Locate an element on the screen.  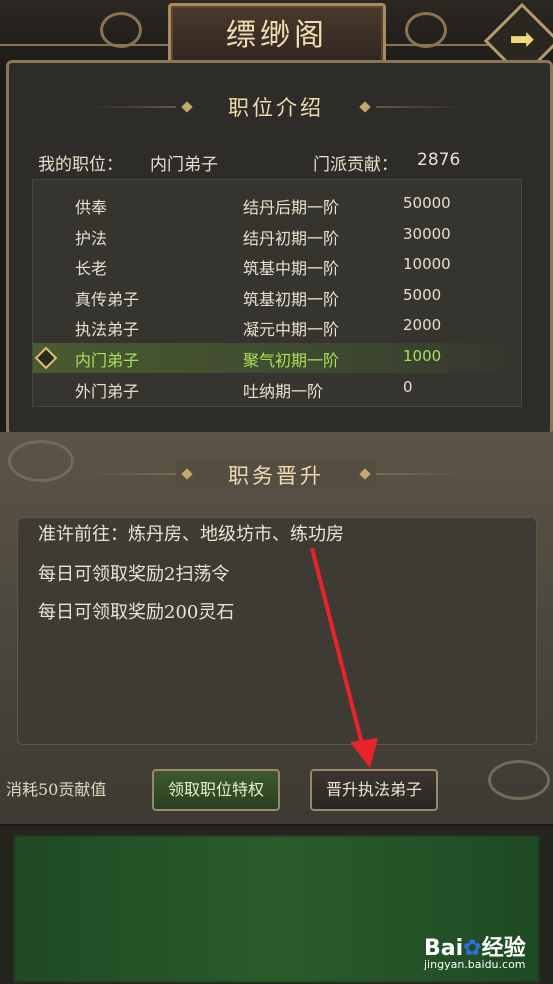
rank-contribution: 2000 is located at coordinates (422, 325).